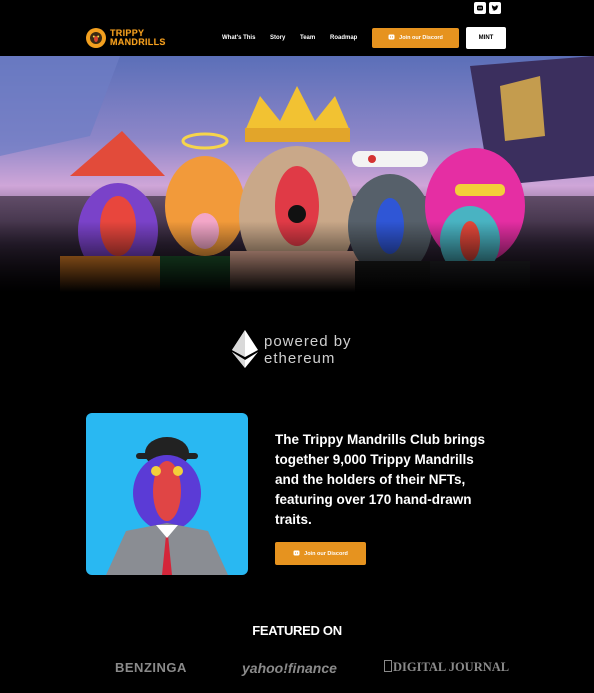  What do you see at coordinates (289, 668) in the screenshot?
I see `yahoo-finance-logo: yahoo!finance` at bounding box center [289, 668].